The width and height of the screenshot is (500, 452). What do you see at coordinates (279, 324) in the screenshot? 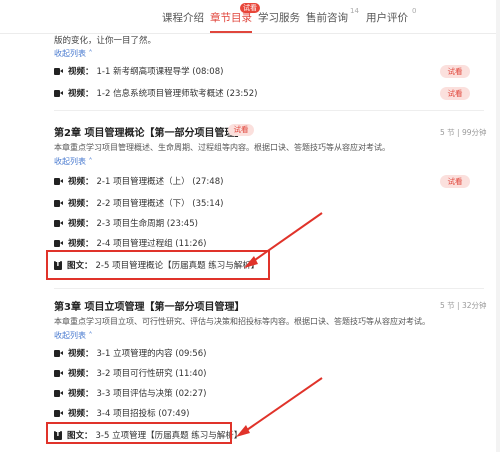
I see `annotation-arrows` at bounding box center [279, 324].